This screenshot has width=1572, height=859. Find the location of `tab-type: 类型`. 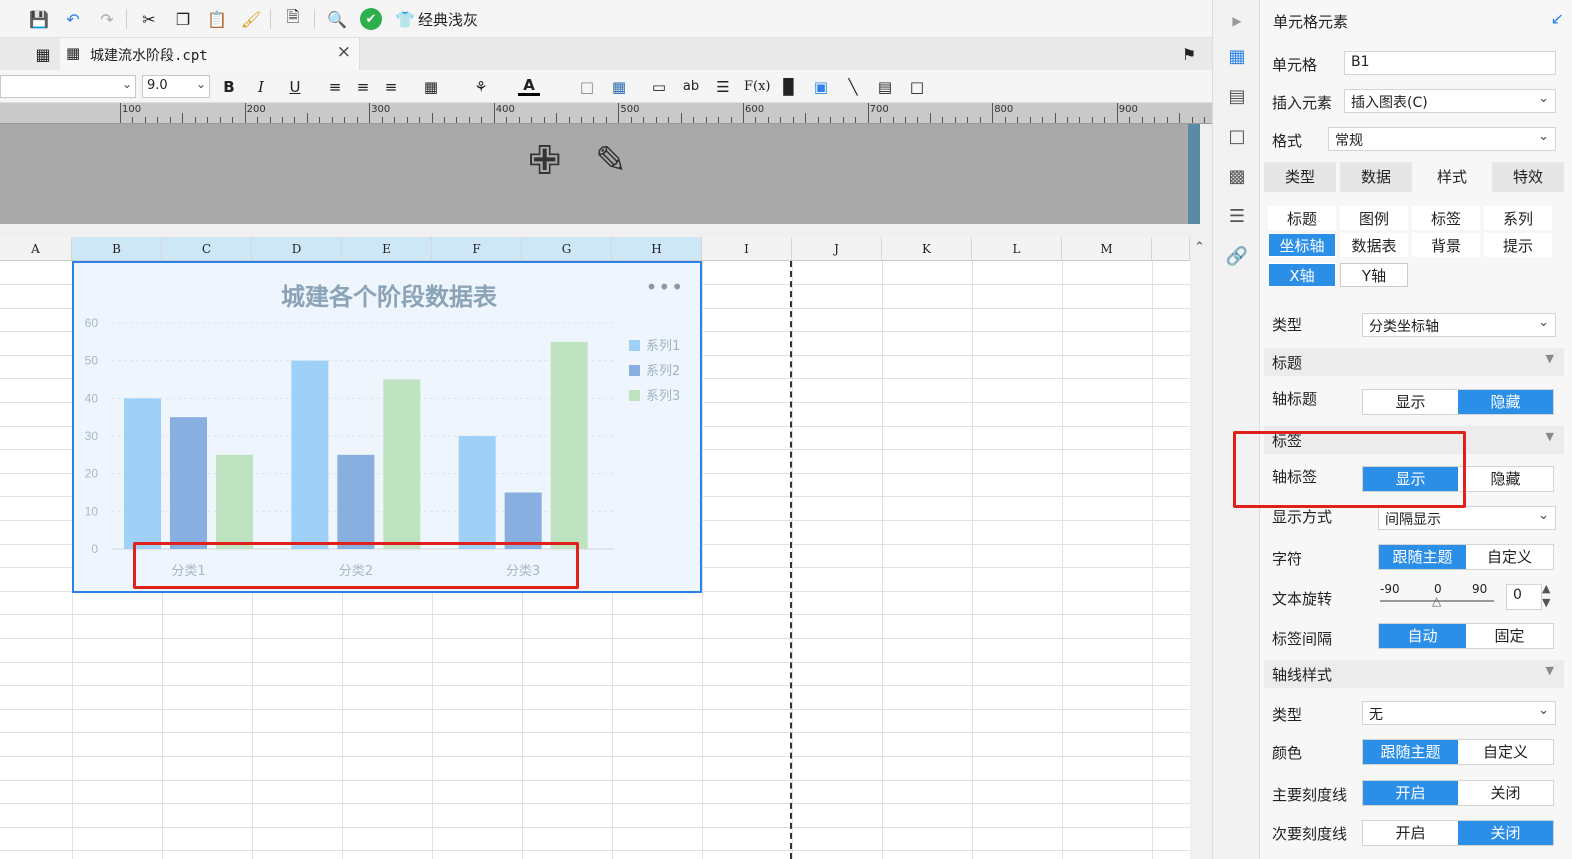

tab-type: 类型 is located at coordinates (1300, 177).